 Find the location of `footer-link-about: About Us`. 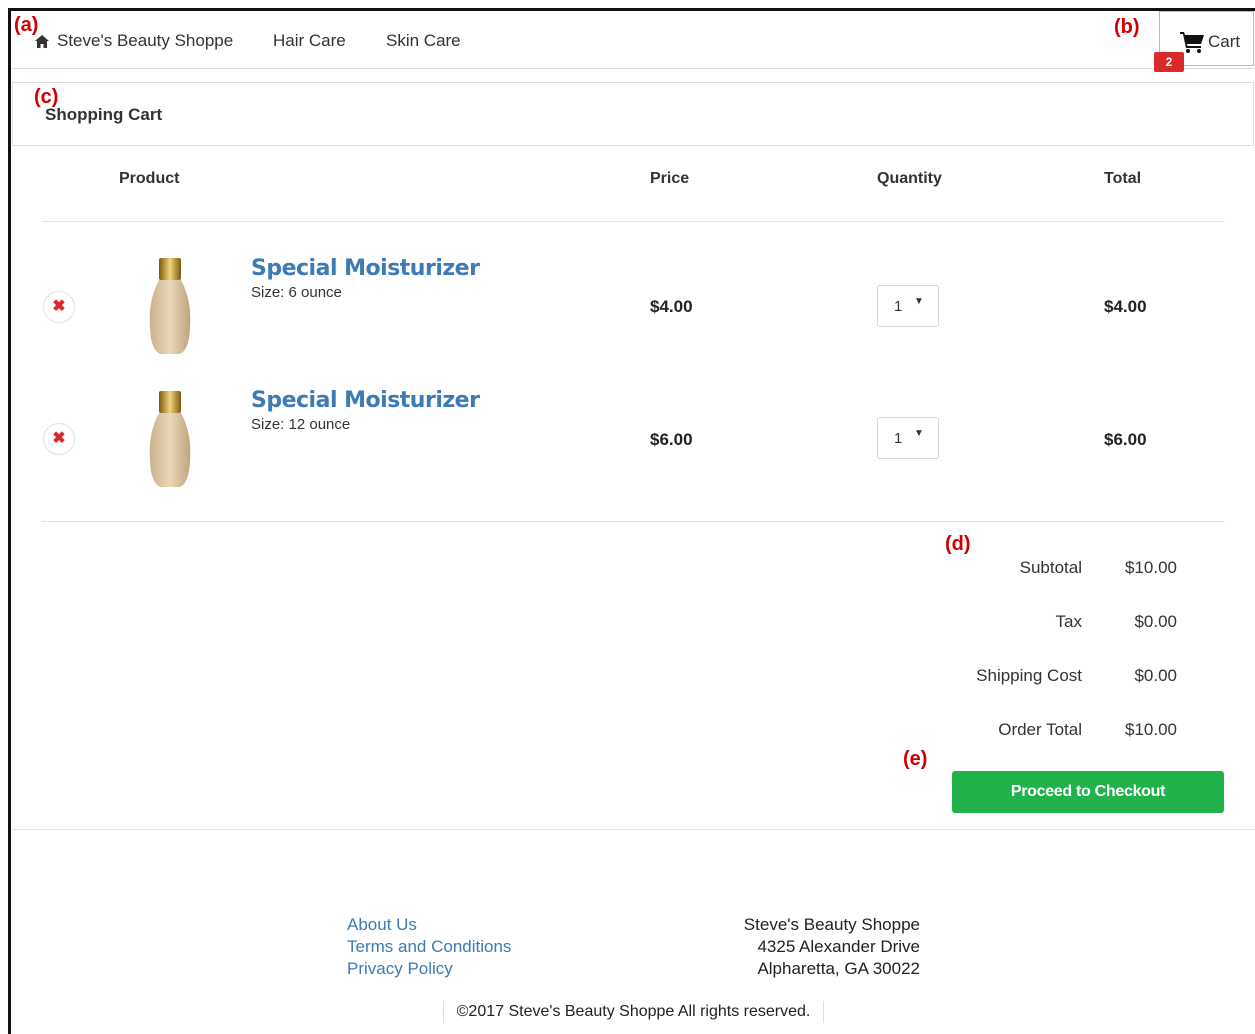

footer-link-about: About Us is located at coordinates (382, 925).